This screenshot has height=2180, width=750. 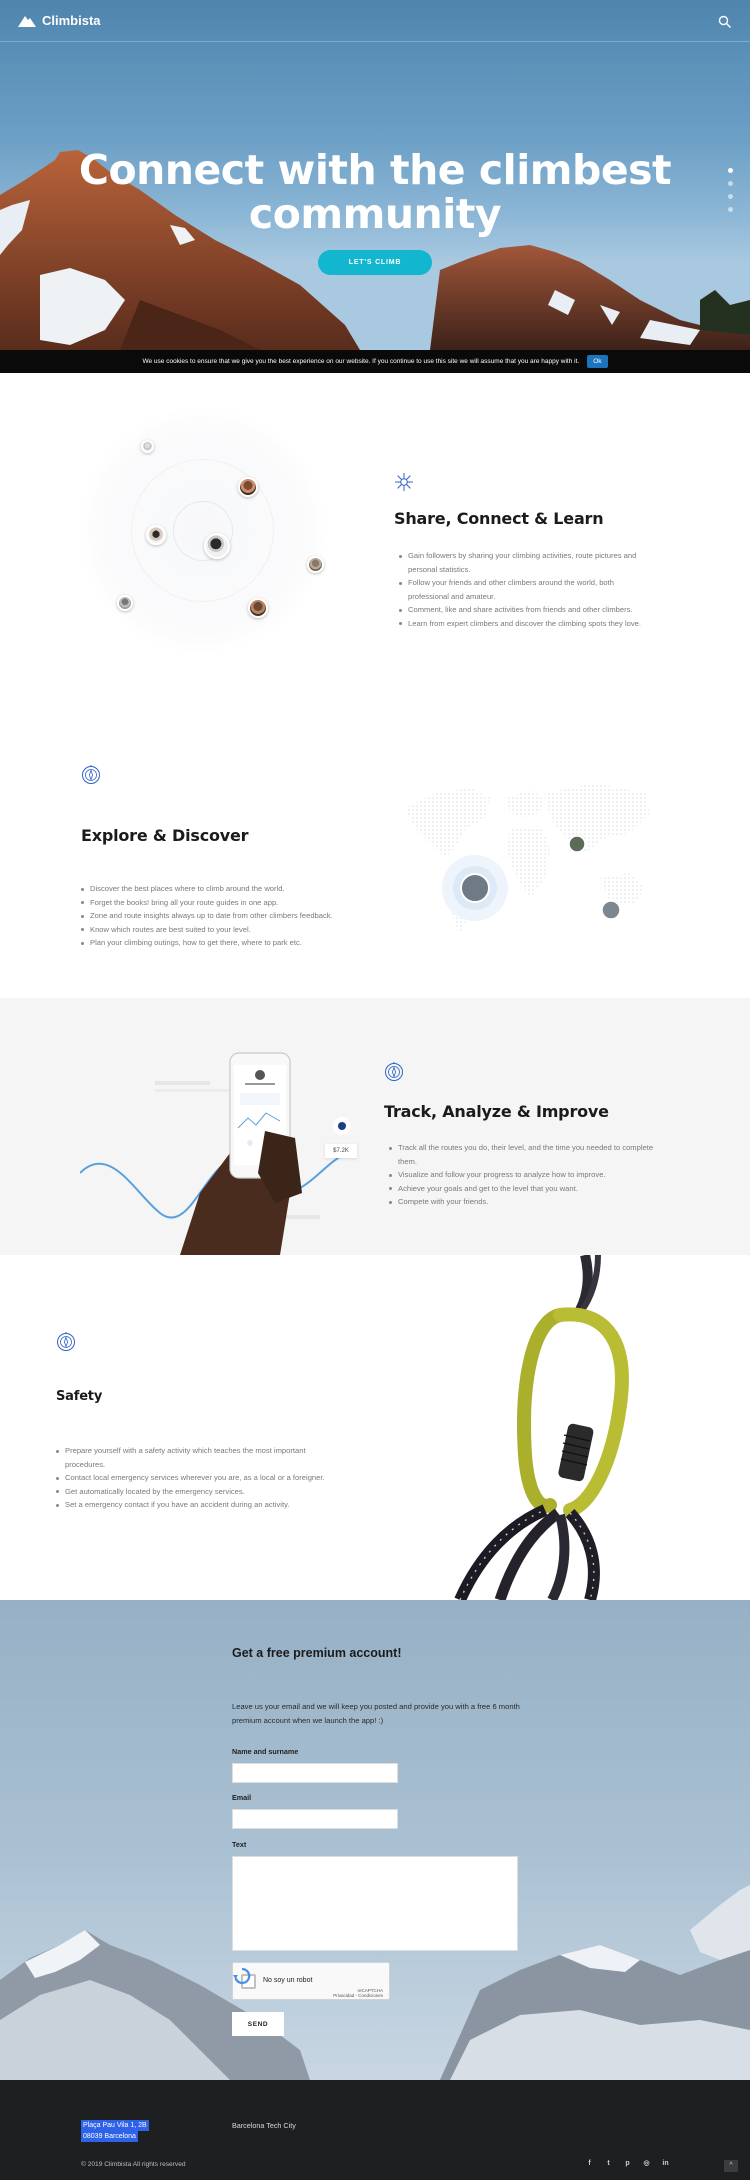 I want to click on hero-title: Connect with the climbest community, so click(x=375, y=192).